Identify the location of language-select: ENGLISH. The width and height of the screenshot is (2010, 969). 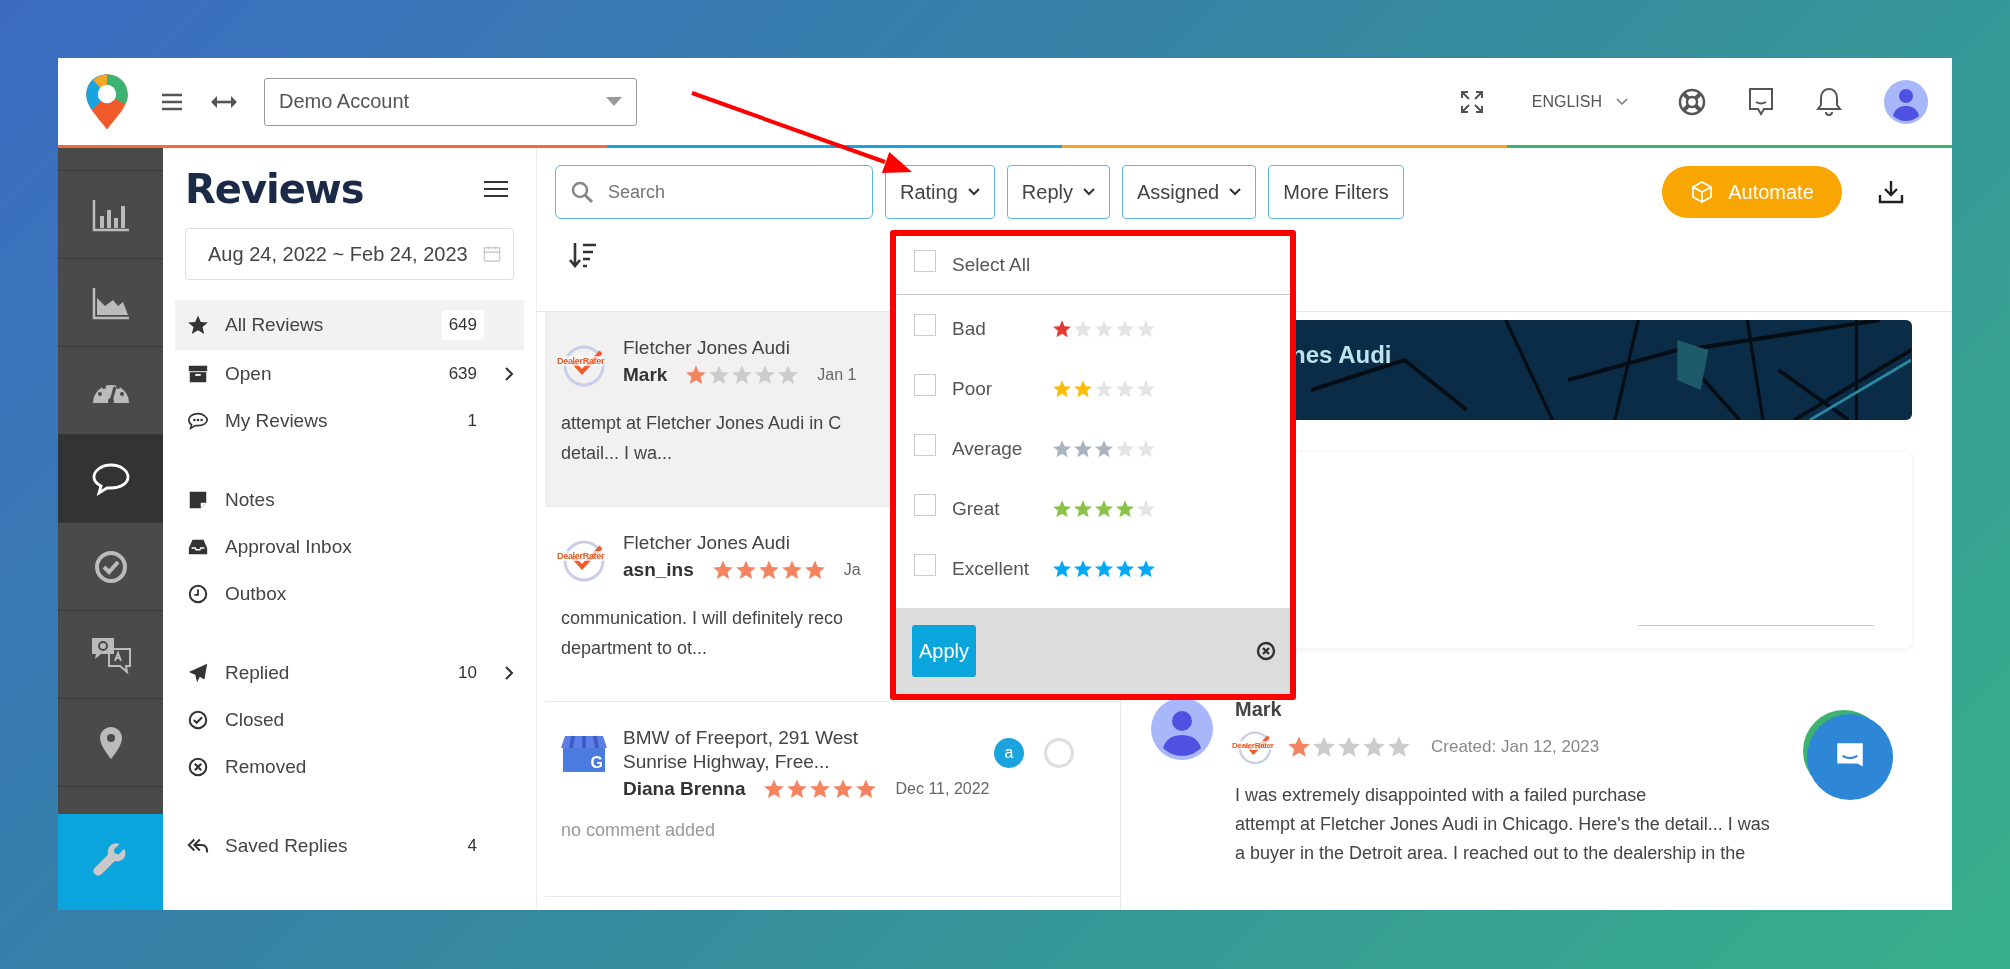
(1579, 101).